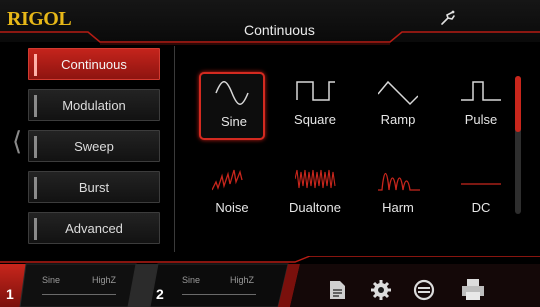 The height and width of the screenshot is (307, 540). I want to click on sync-icon, so click(424, 290).